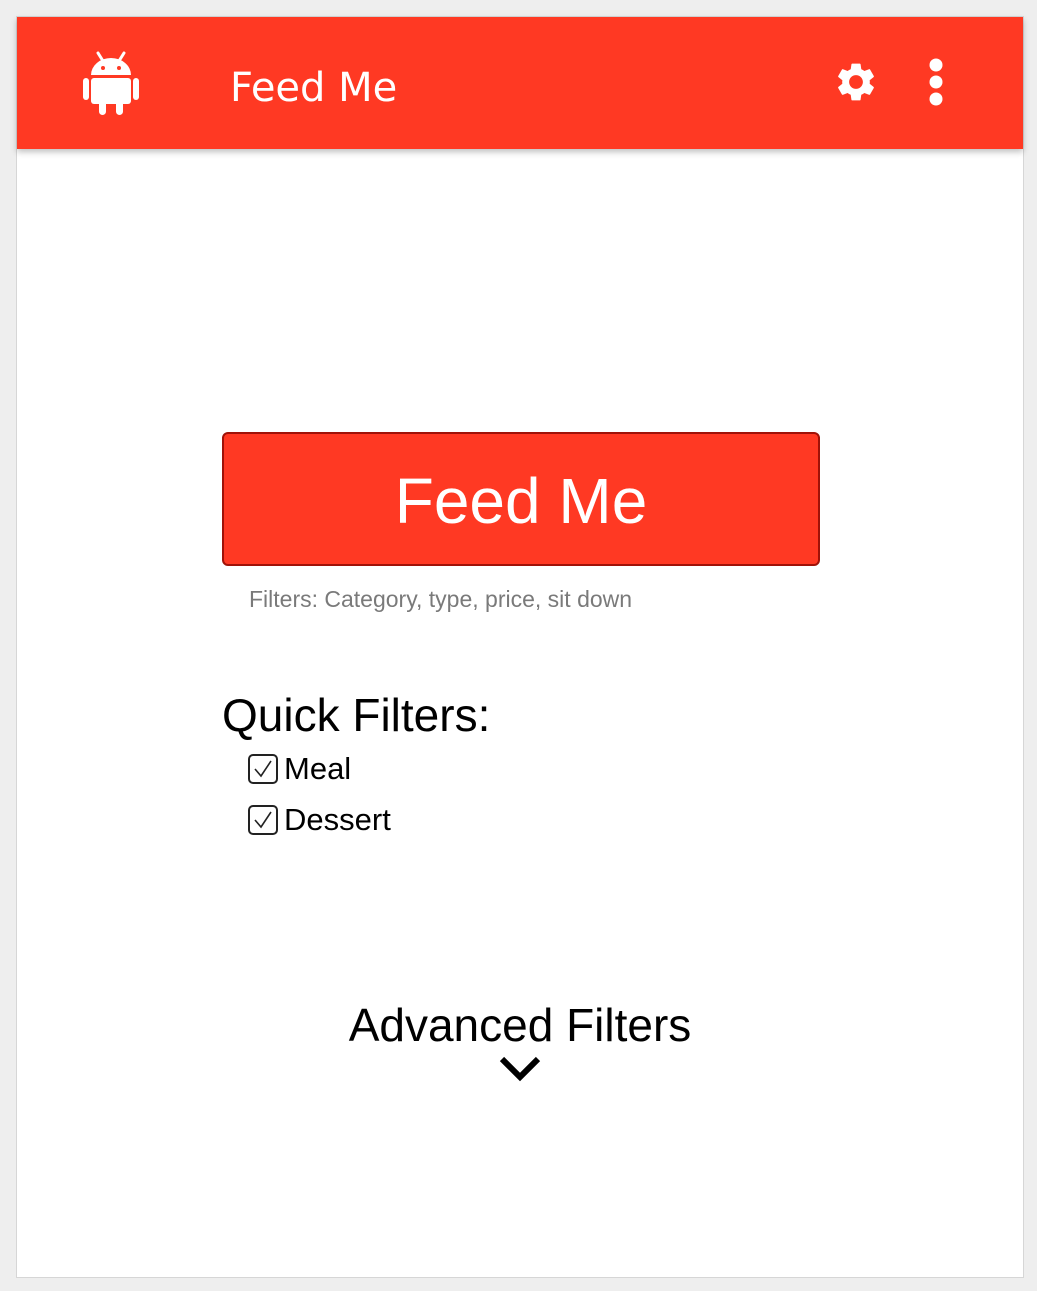 The width and height of the screenshot is (1037, 1291). I want to click on chevron-down-icon, so click(520, 1068).